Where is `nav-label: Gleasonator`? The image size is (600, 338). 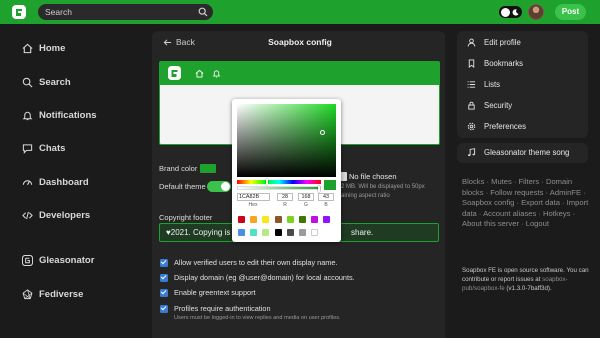 nav-label: Gleasonator is located at coordinates (67, 260).